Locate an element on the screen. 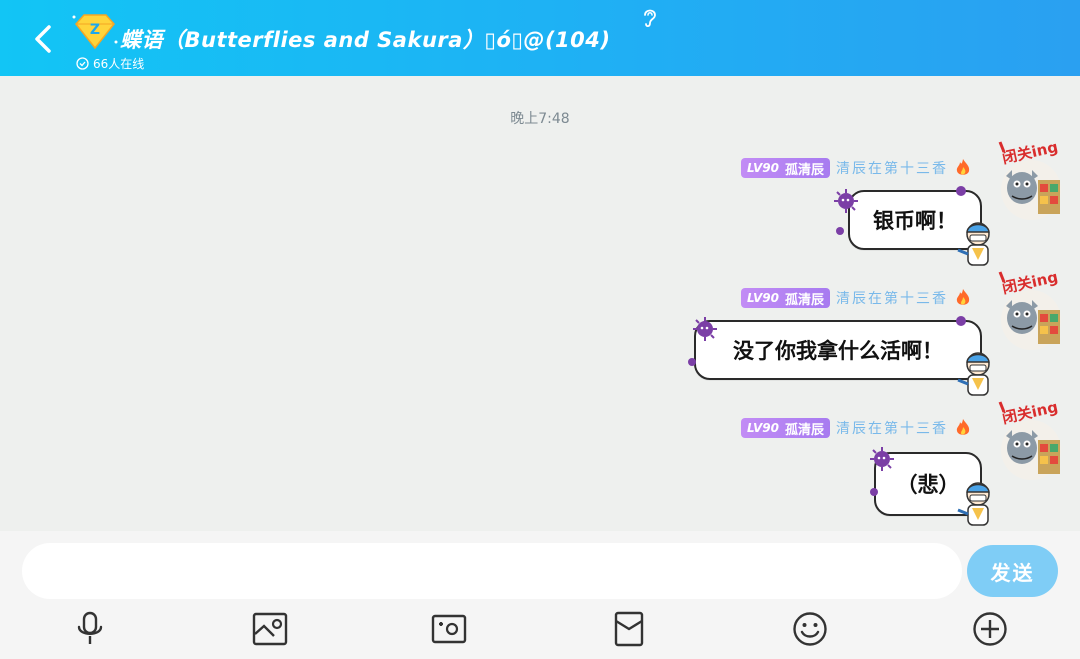 Image resolution: width=1080 pixels, height=659 pixels. message-text: （悲） is located at coordinates (928, 485).